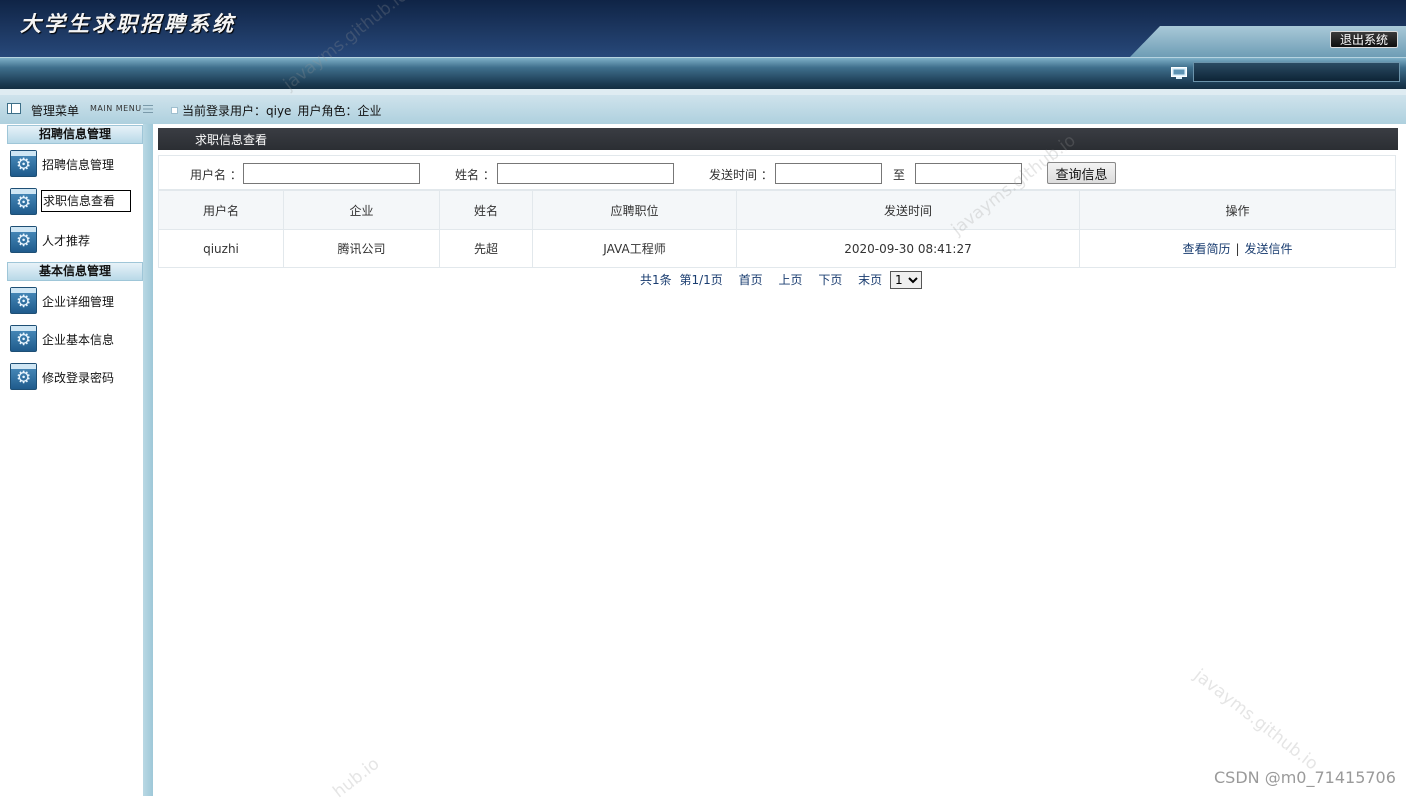 The width and height of the screenshot is (1406, 802). Describe the element at coordinates (216, 175) in the screenshot. I see `username-label: 用户名 ：` at that location.